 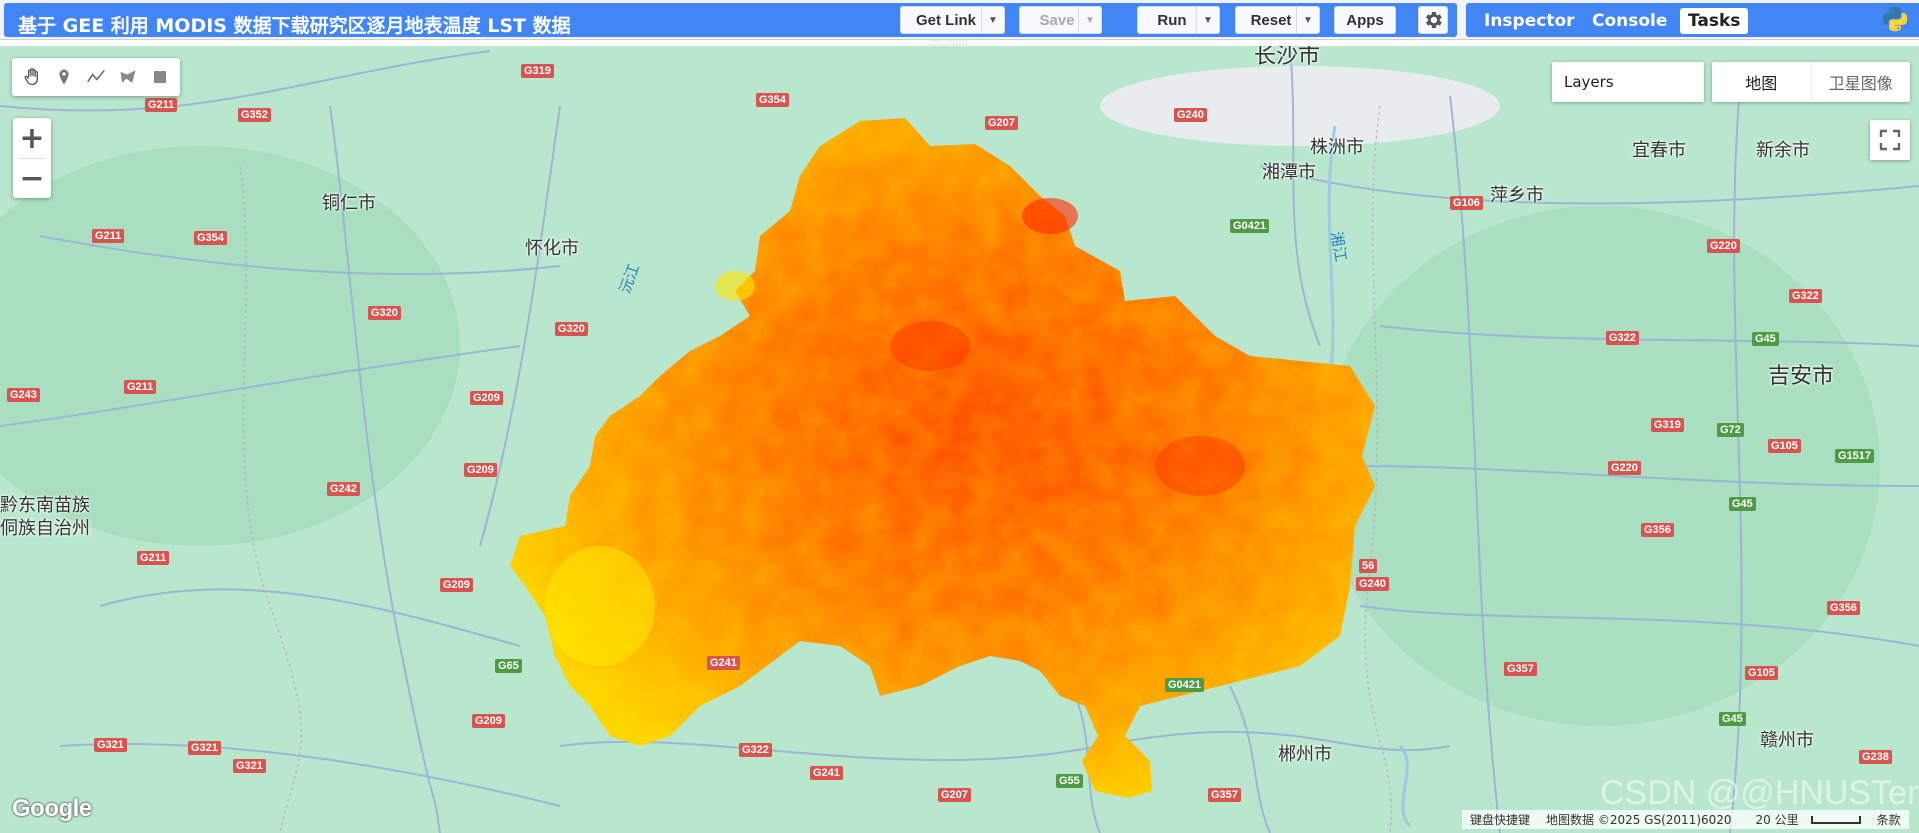 What do you see at coordinates (960, 42) in the screenshot?
I see `panel-splitter-handle: ::::::::::::` at bounding box center [960, 42].